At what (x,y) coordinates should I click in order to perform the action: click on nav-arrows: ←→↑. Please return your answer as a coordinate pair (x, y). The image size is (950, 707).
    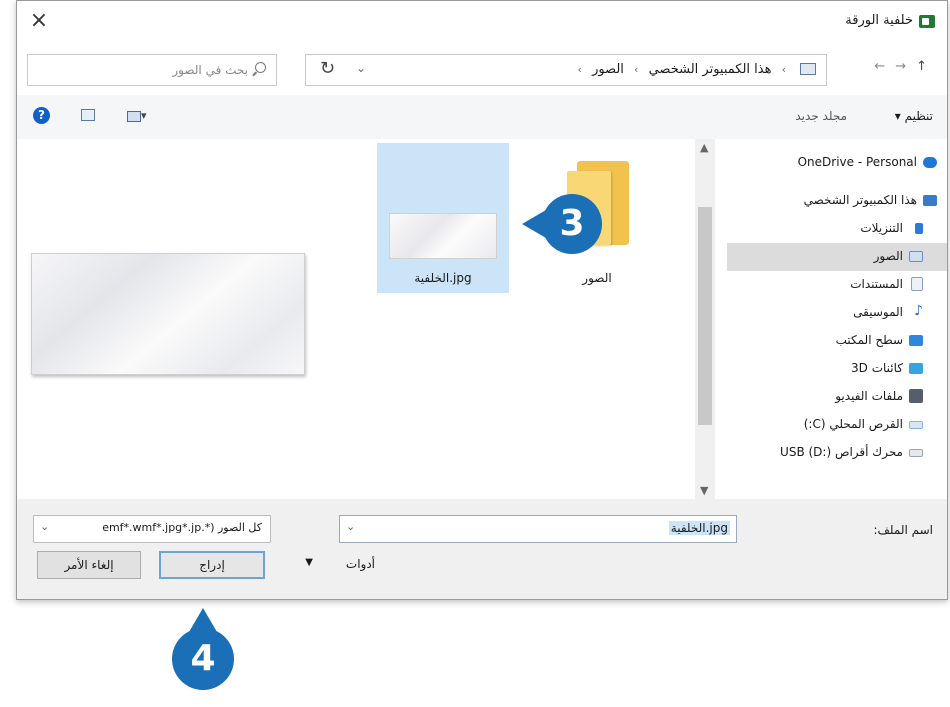
    Looking at the image, I should click on (905, 66).